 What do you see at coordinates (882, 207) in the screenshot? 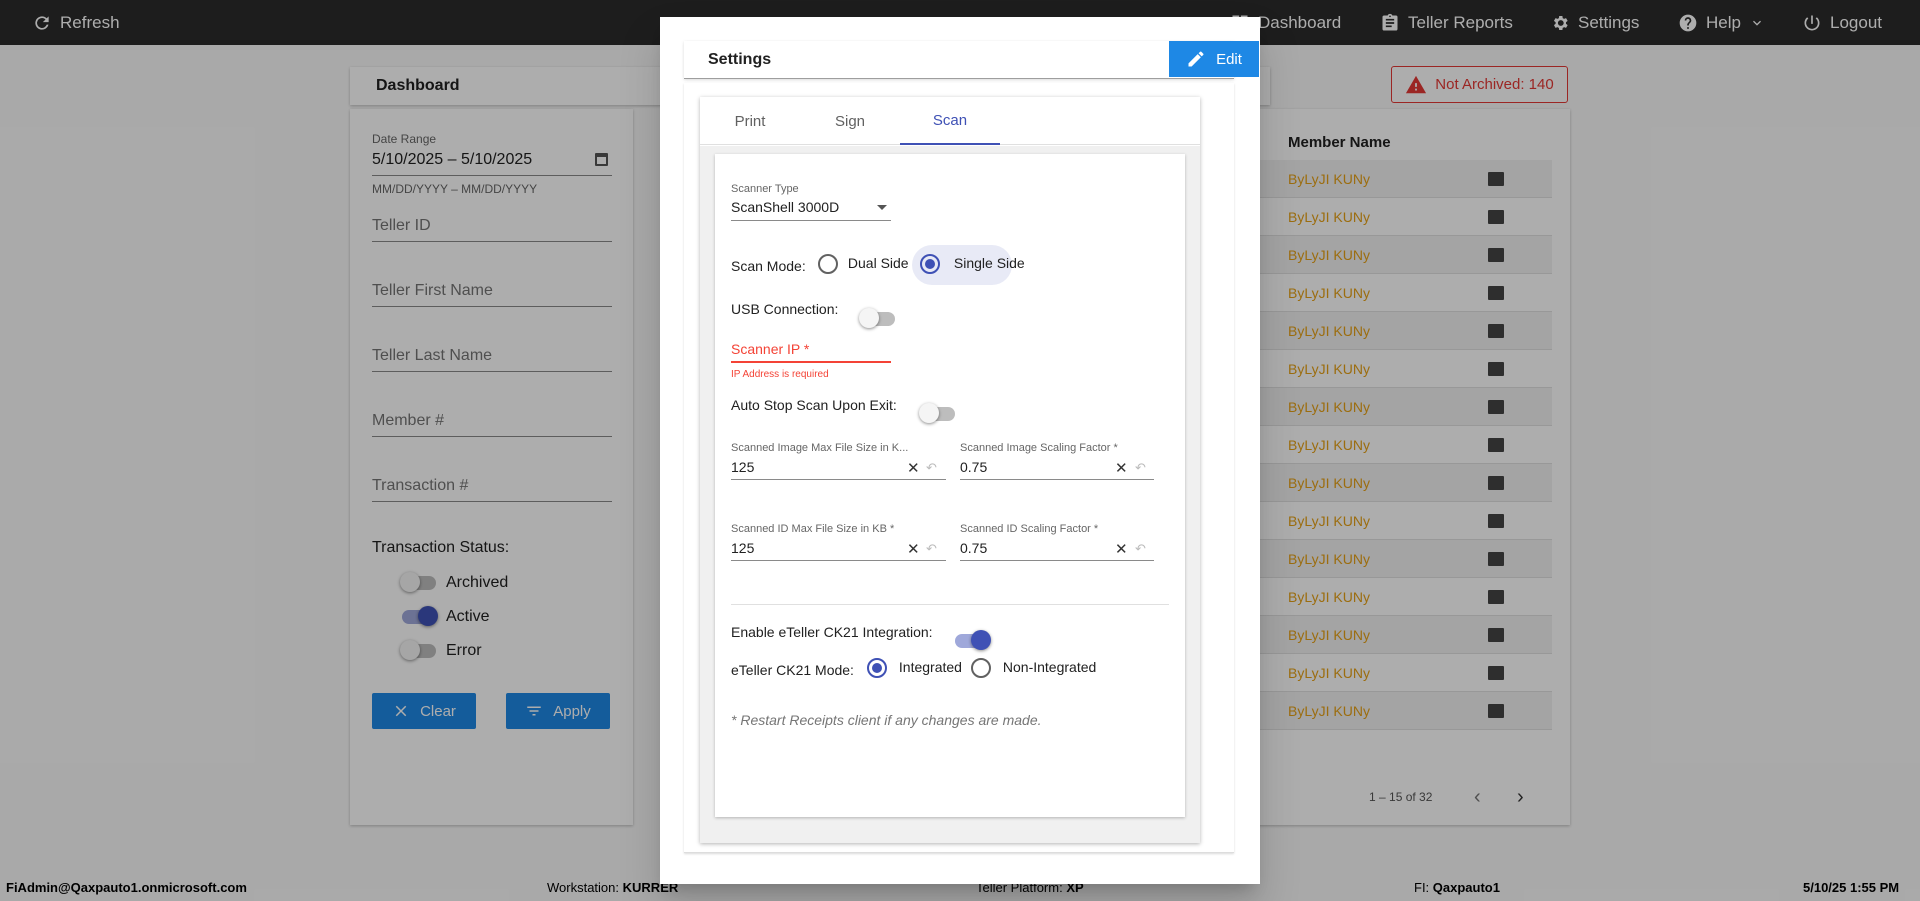
I see `dropdown-arrow-icon` at bounding box center [882, 207].